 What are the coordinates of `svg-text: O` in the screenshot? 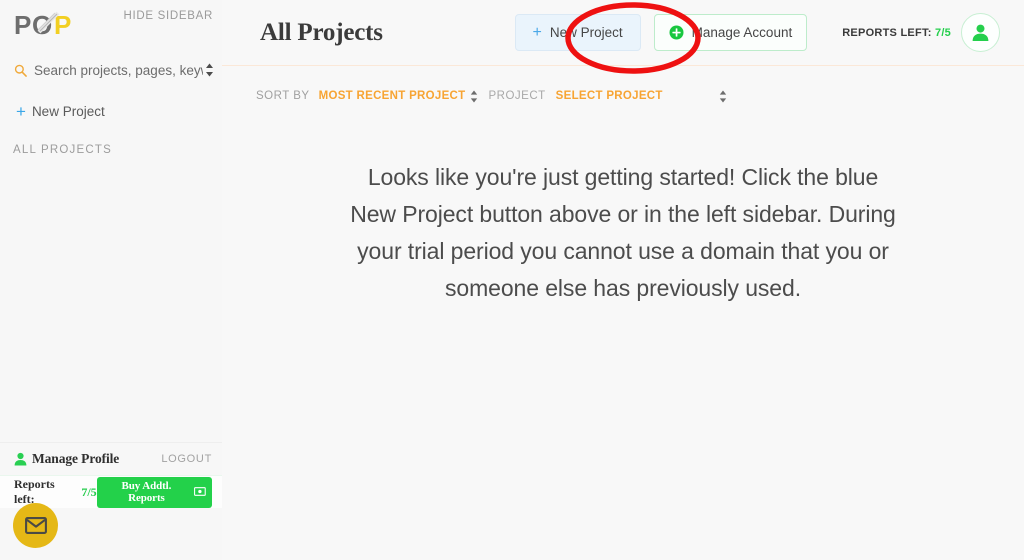 It's located at (42, 25).